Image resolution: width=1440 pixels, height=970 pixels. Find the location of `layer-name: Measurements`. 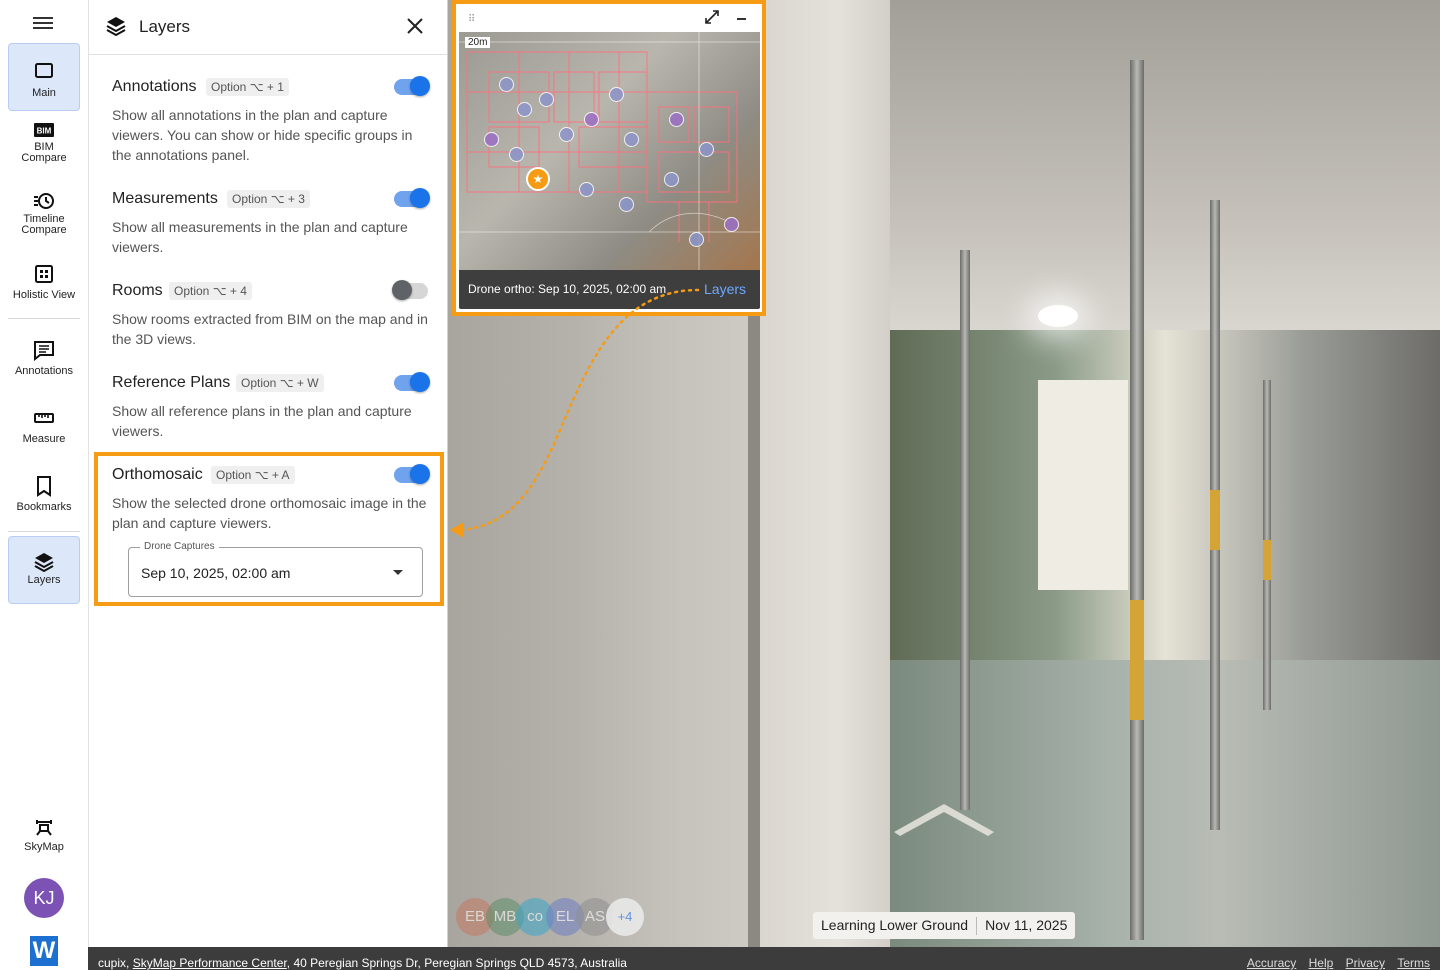

layer-name: Measurements is located at coordinates (165, 198).